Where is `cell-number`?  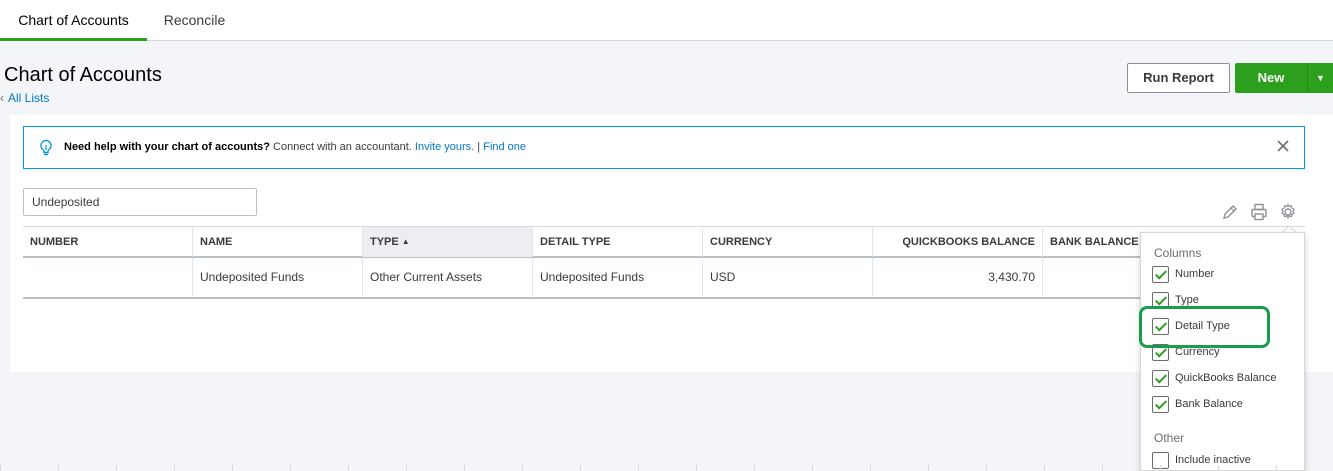 cell-number is located at coordinates (108, 277).